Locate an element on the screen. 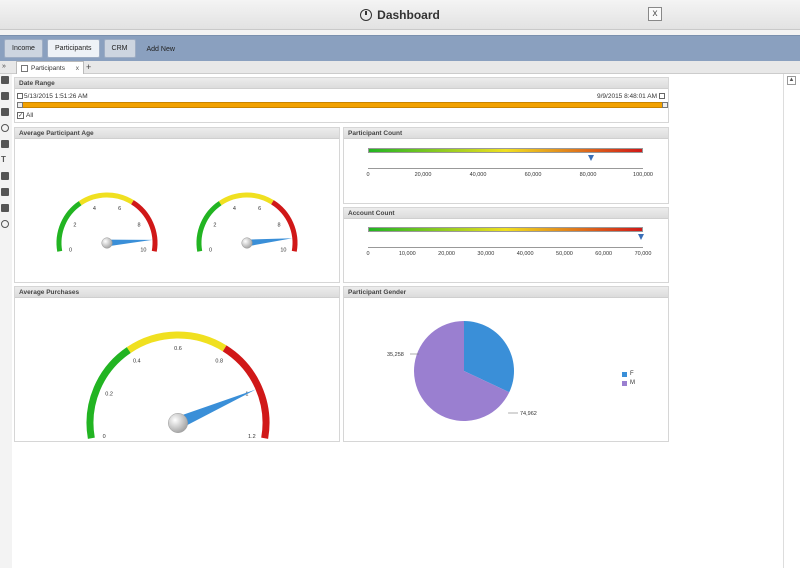  folder-icon is located at coordinates (5, 96).